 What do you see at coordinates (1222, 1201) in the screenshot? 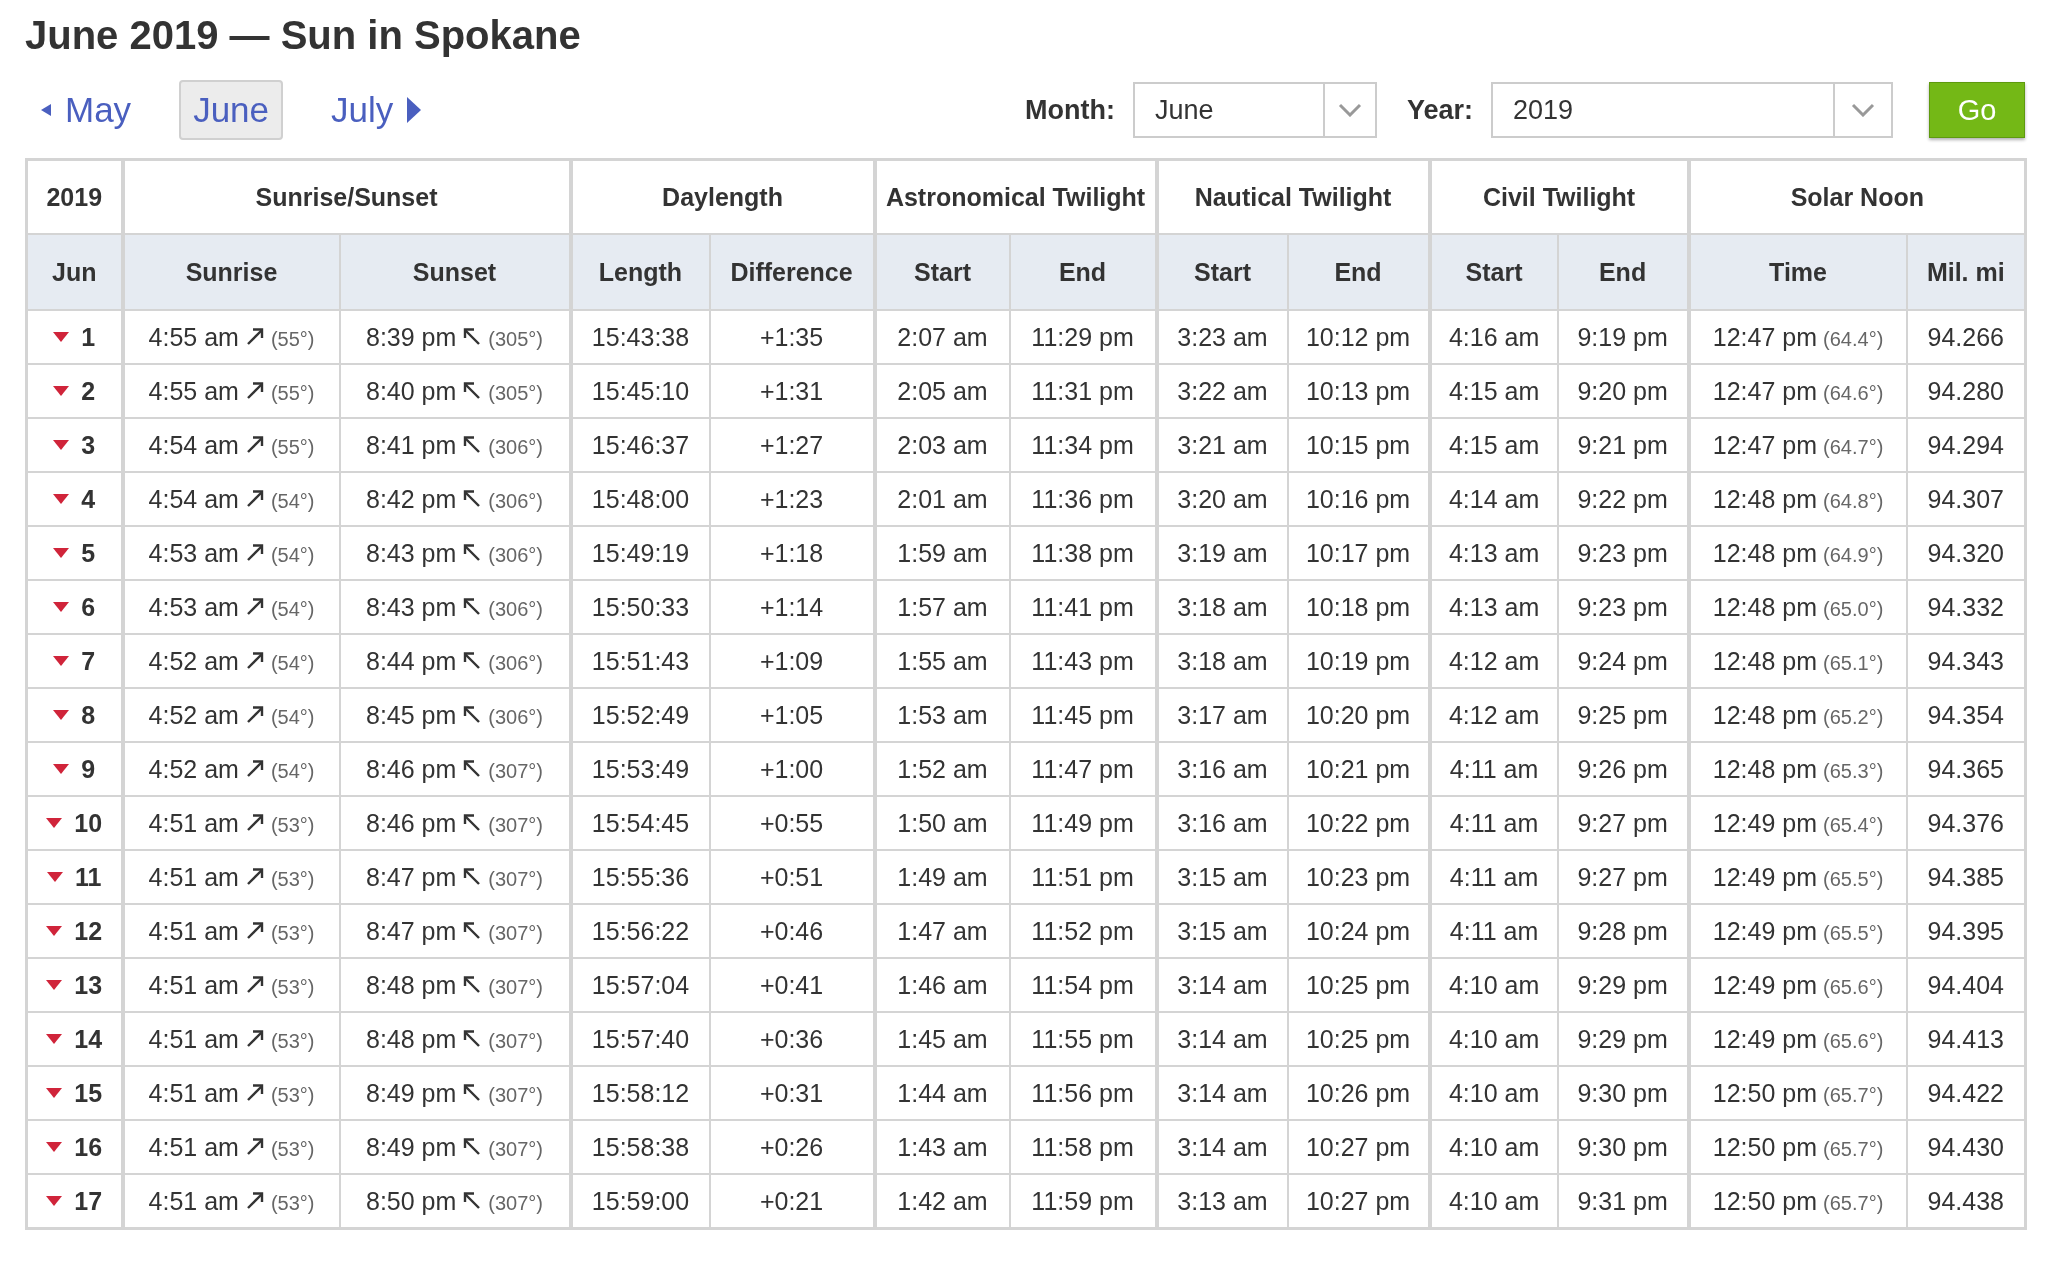
I see `table-cell: 3:13 am` at bounding box center [1222, 1201].